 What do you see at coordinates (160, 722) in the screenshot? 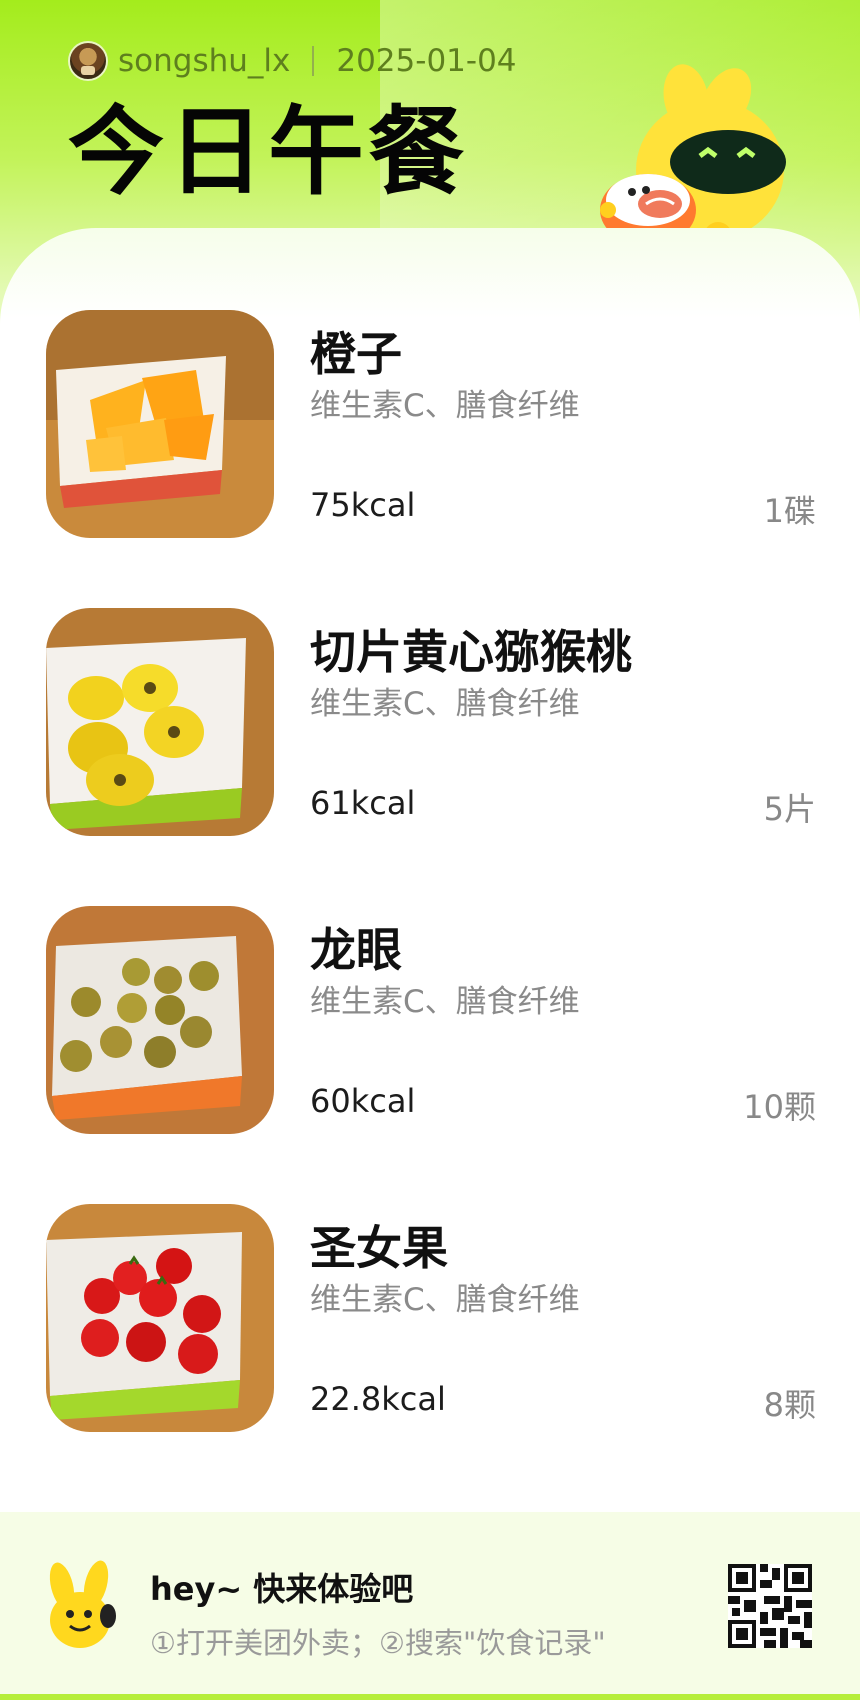
I see `kiwi-slices-photo` at bounding box center [160, 722].